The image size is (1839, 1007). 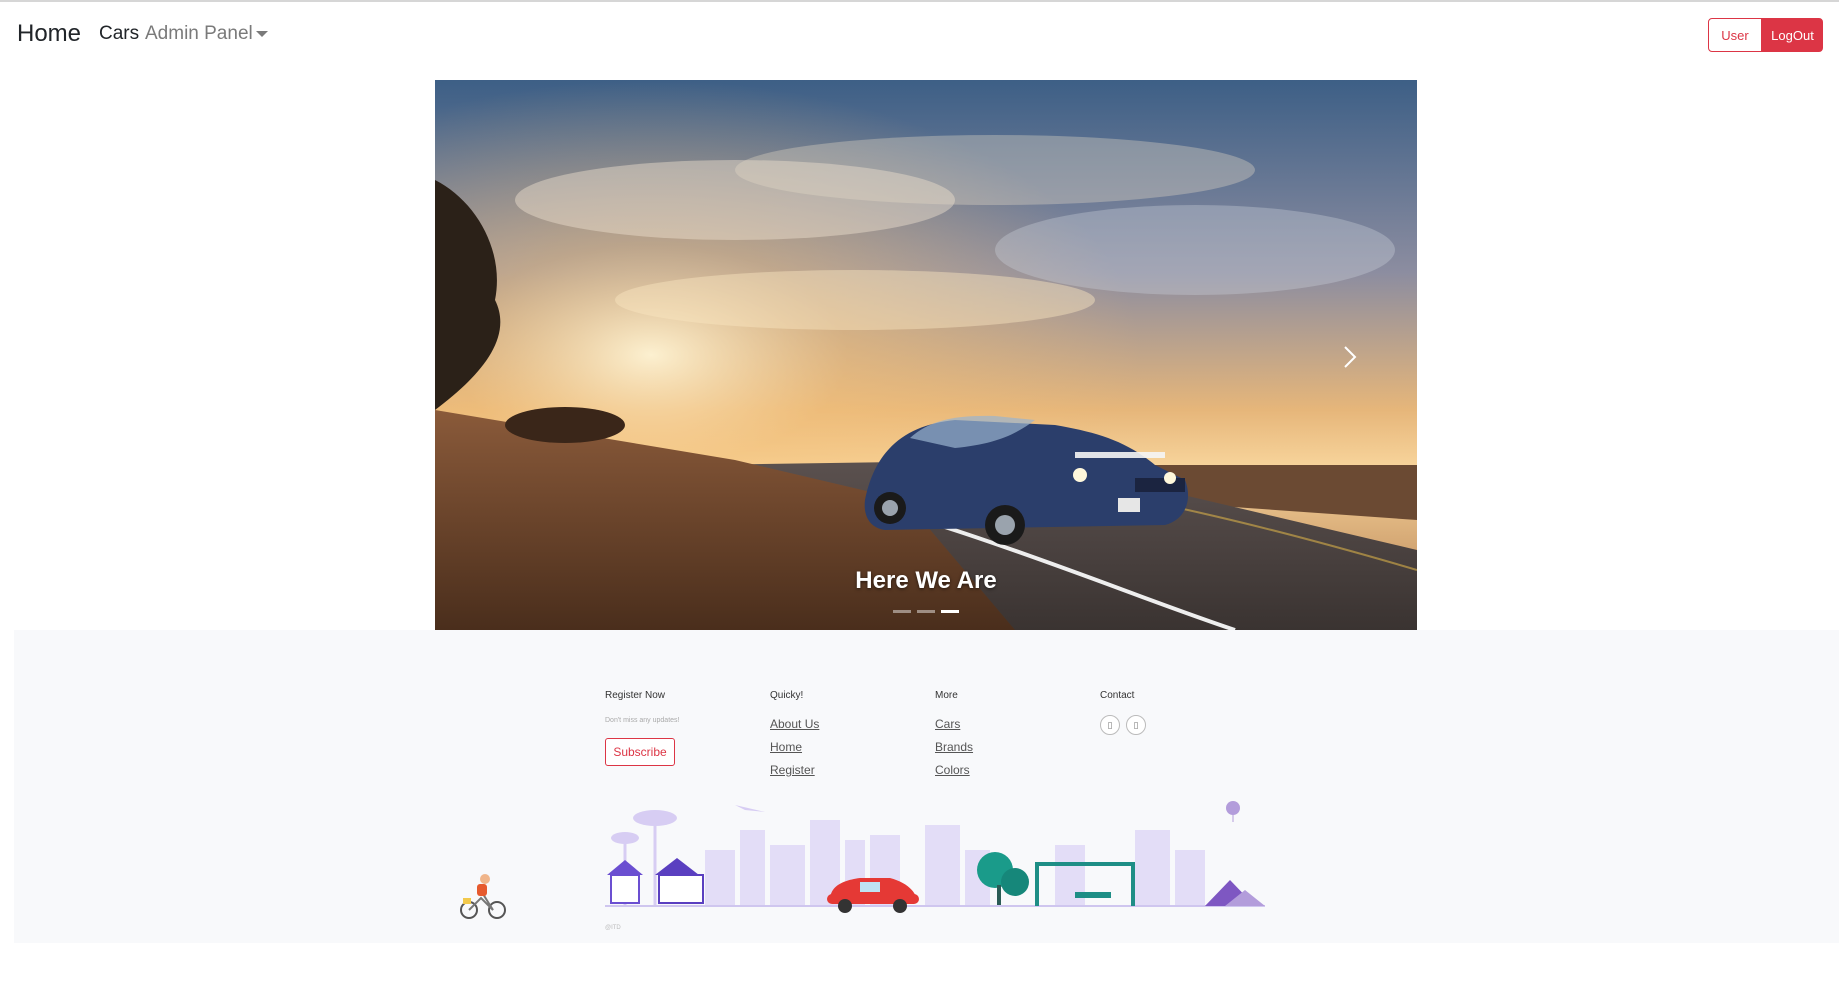 What do you see at coordinates (954, 770) in the screenshot?
I see `footer-link-colors: Colors` at bounding box center [954, 770].